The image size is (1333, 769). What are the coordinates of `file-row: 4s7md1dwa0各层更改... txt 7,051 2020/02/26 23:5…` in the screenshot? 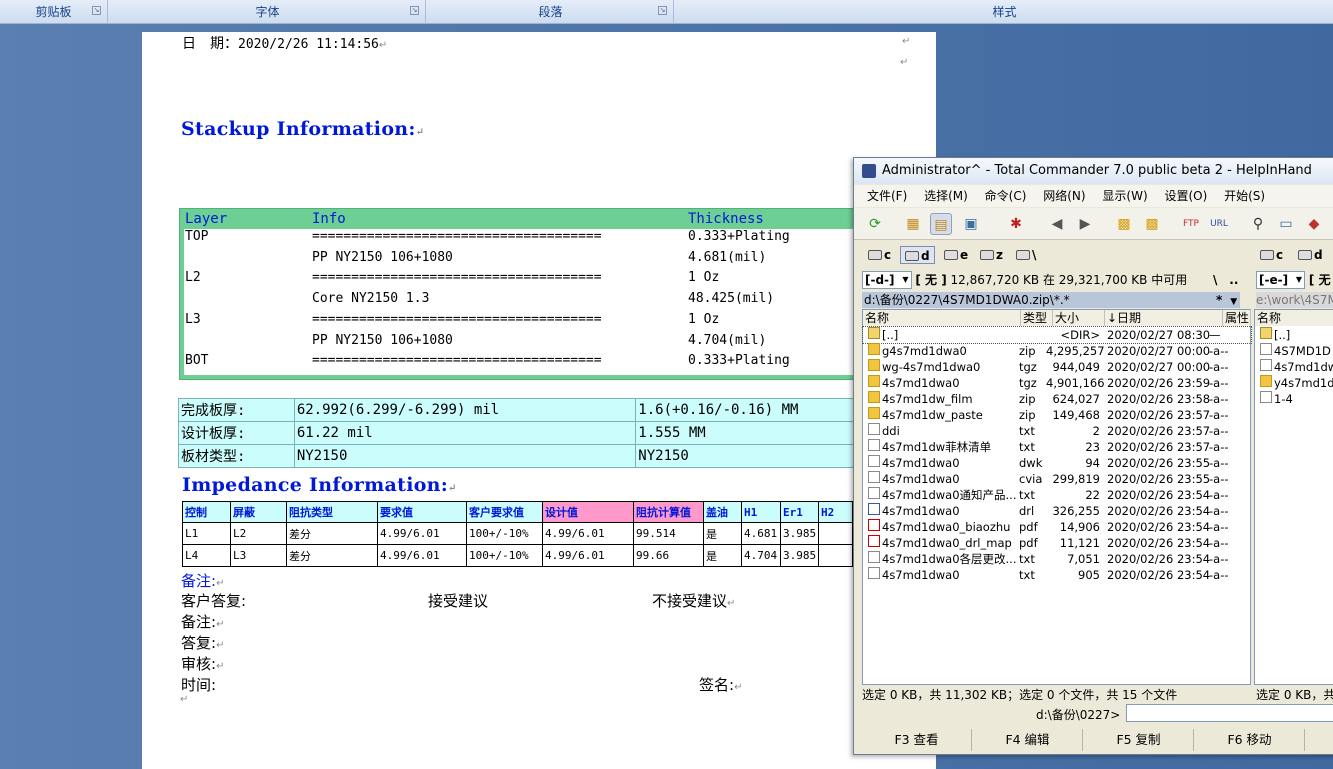 It's located at (1057, 559).